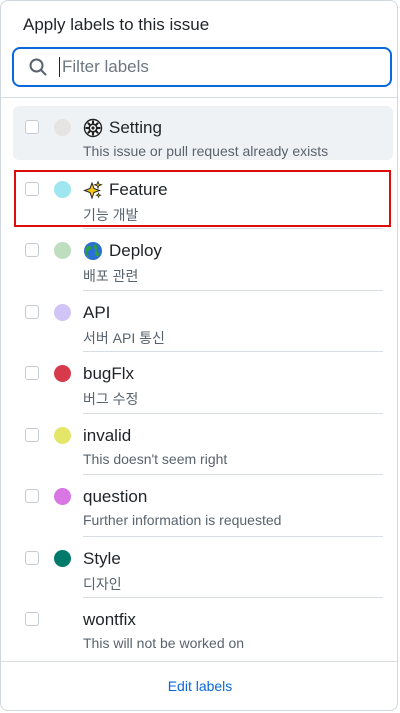  Describe the element at coordinates (93, 128) in the screenshot. I see `gear-icon` at that location.